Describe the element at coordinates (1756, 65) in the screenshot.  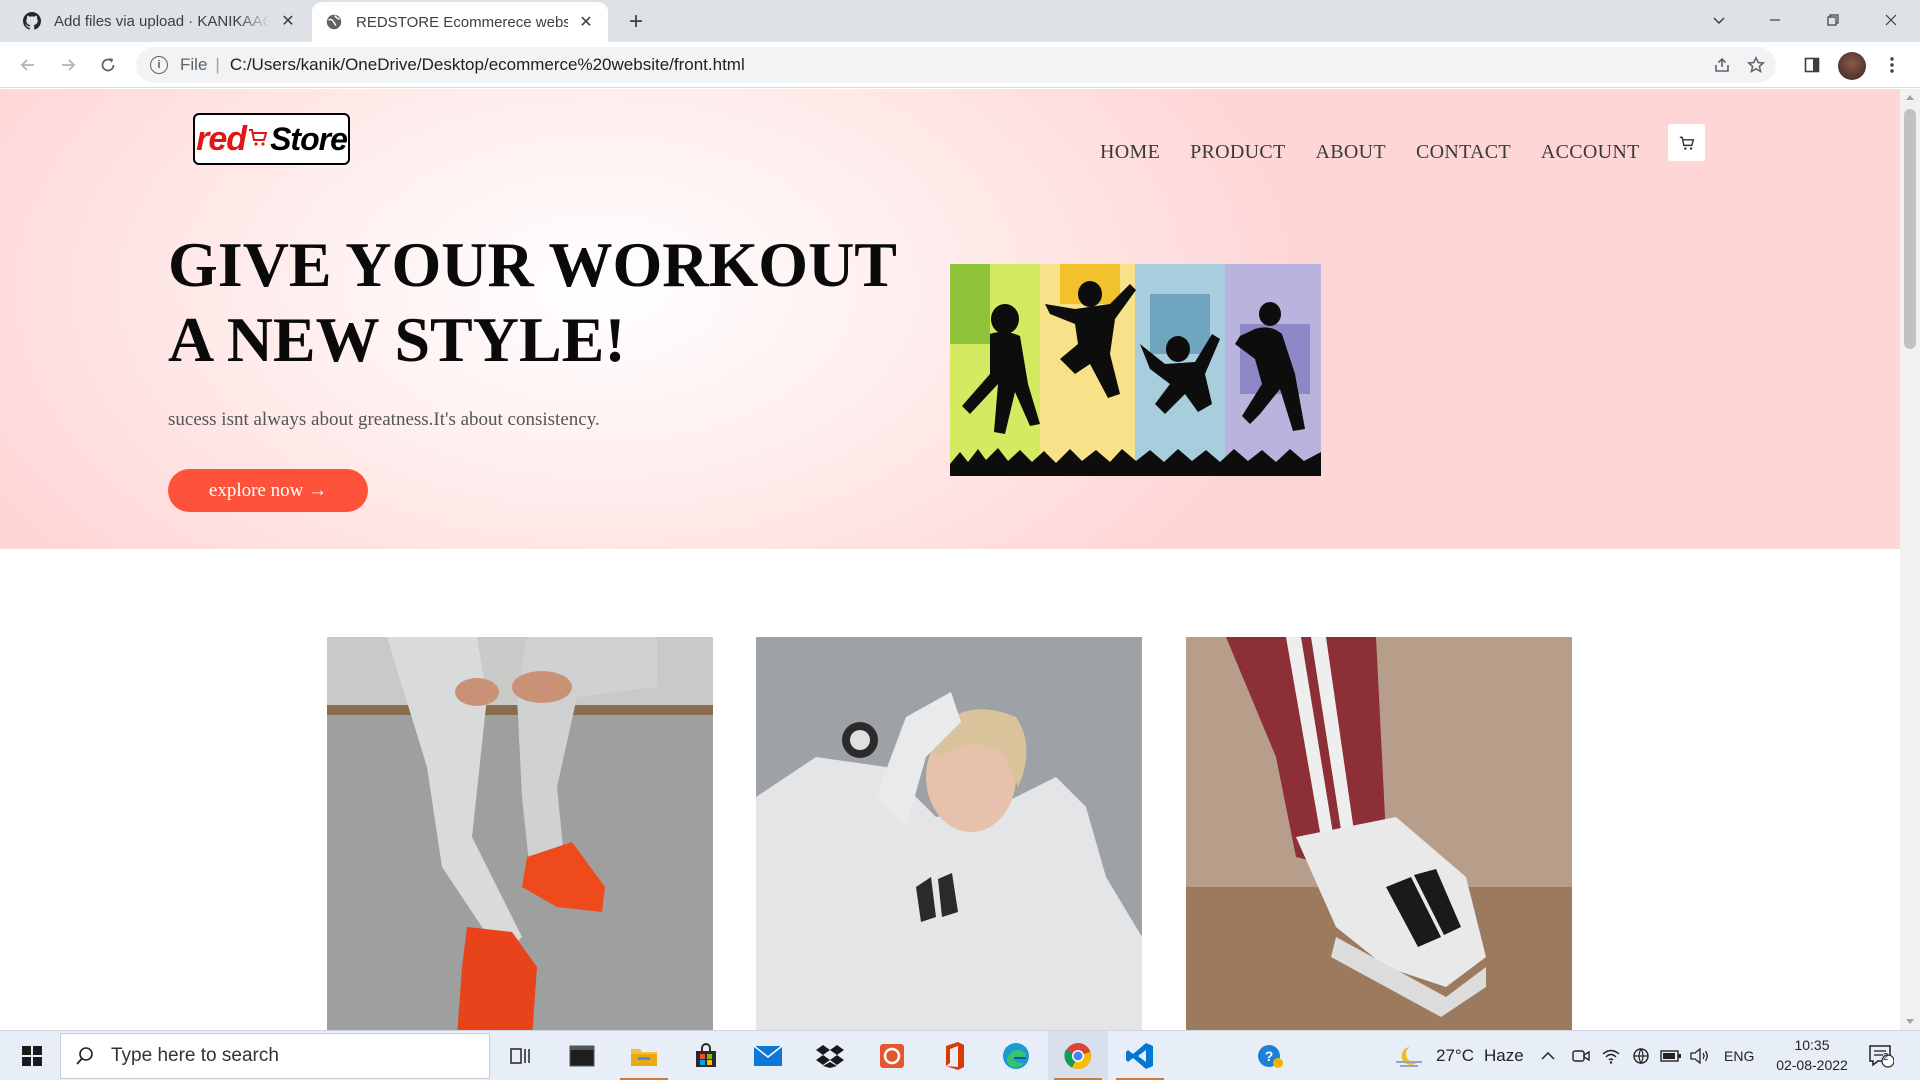
I see `bookmark-star-icon` at that location.